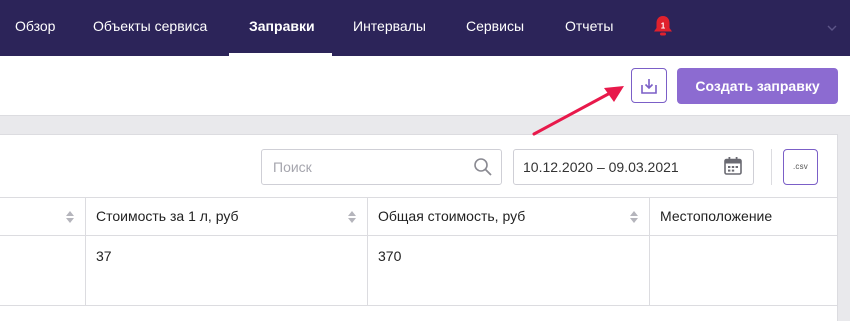 The height and width of the screenshot is (321, 850). I want to click on download-icon, so click(649, 86).